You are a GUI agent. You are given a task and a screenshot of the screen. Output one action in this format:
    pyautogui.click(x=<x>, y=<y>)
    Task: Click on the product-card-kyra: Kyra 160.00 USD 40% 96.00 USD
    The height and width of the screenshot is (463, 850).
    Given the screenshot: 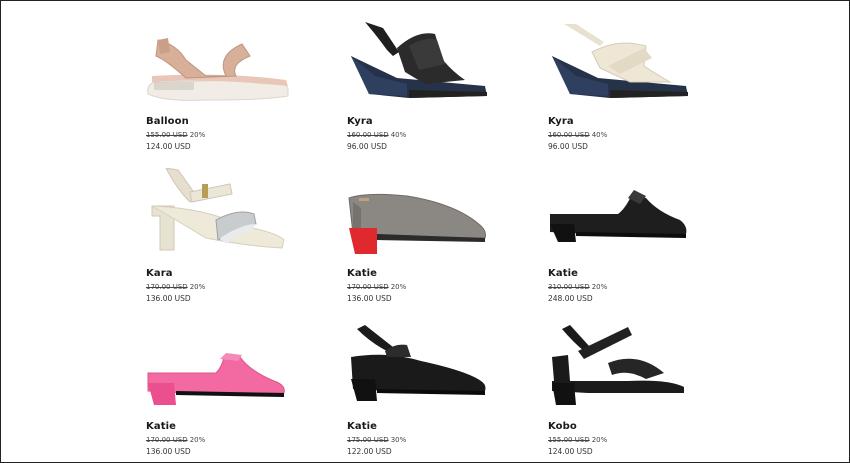 What is the action you would take?
    pyautogui.click(x=437, y=86)
    